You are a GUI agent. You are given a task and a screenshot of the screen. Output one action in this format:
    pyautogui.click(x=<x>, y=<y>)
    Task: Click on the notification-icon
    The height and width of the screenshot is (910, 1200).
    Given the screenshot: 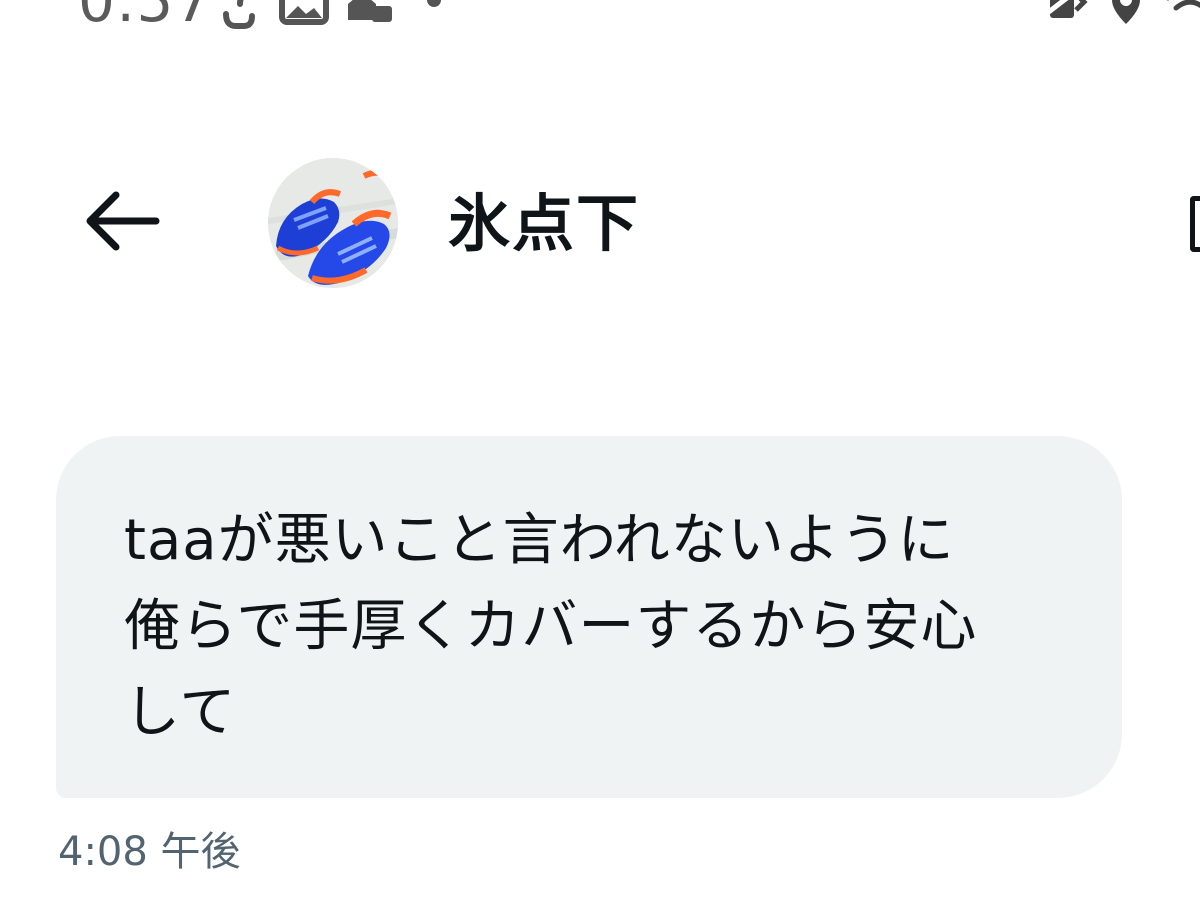 What is the action you would take?
    pyautogui.click(x=370, y=11)
    